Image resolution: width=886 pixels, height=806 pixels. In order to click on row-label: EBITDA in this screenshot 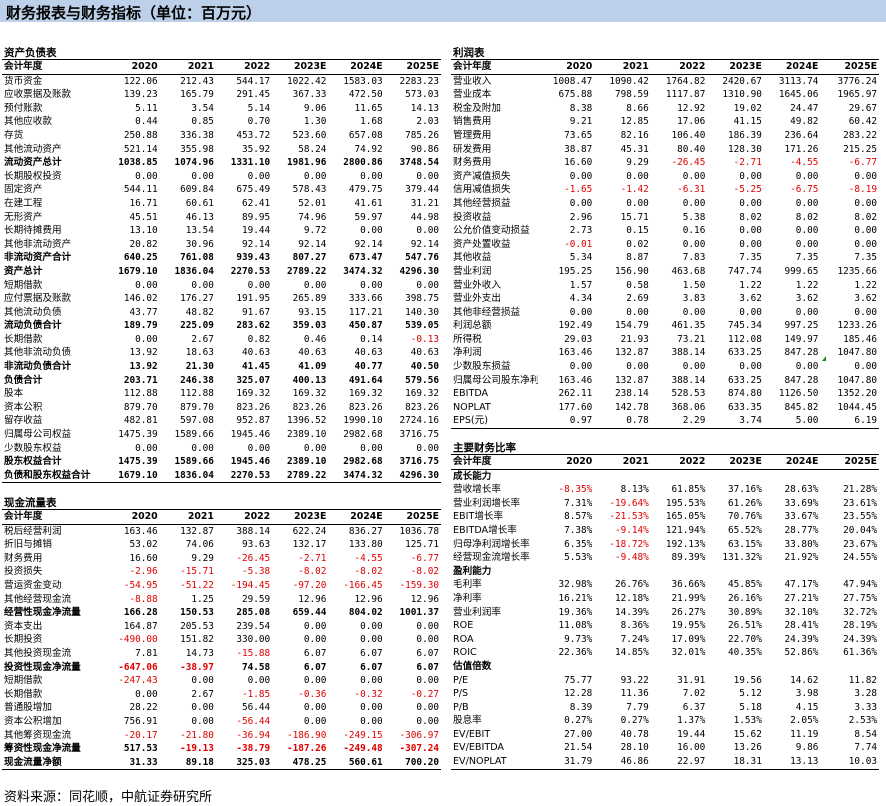, I will do `click(471, 394)`.